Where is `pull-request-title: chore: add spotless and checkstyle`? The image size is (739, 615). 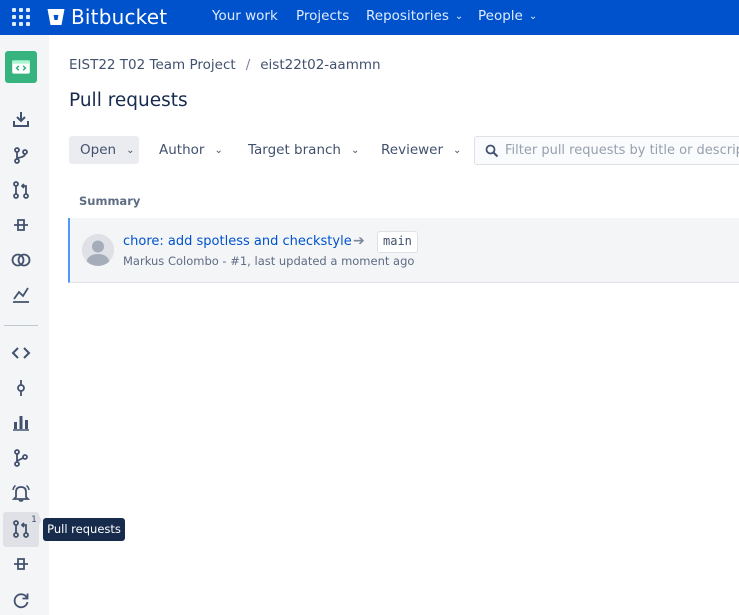 pull-request-title: chore: add spotless and checkstyle is located at coordinates (237, 241).